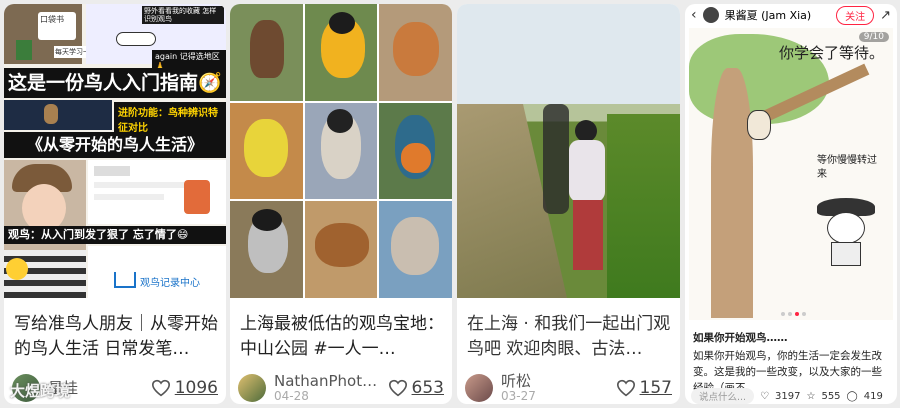  Describe the element at coordinates (17, 269) in the screenshot. I see `hand-emoji-icon` at that location.